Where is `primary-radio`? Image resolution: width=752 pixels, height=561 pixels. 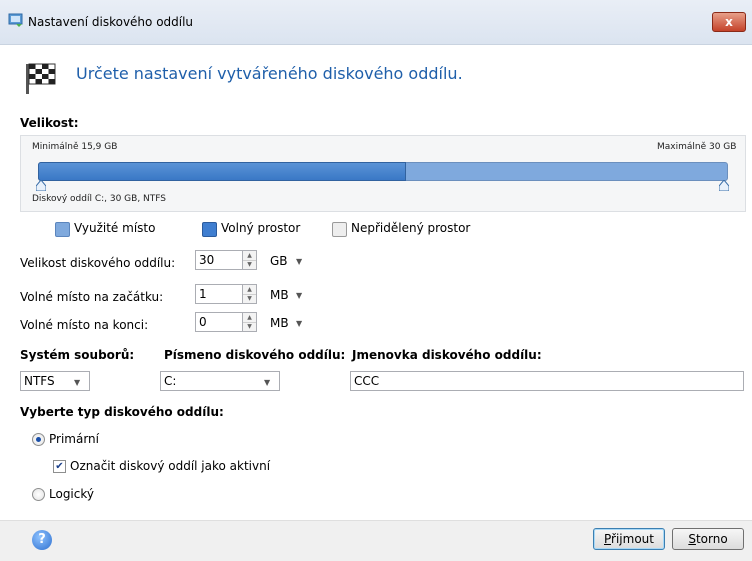 primary-radio is located at coordinates (38, 439).